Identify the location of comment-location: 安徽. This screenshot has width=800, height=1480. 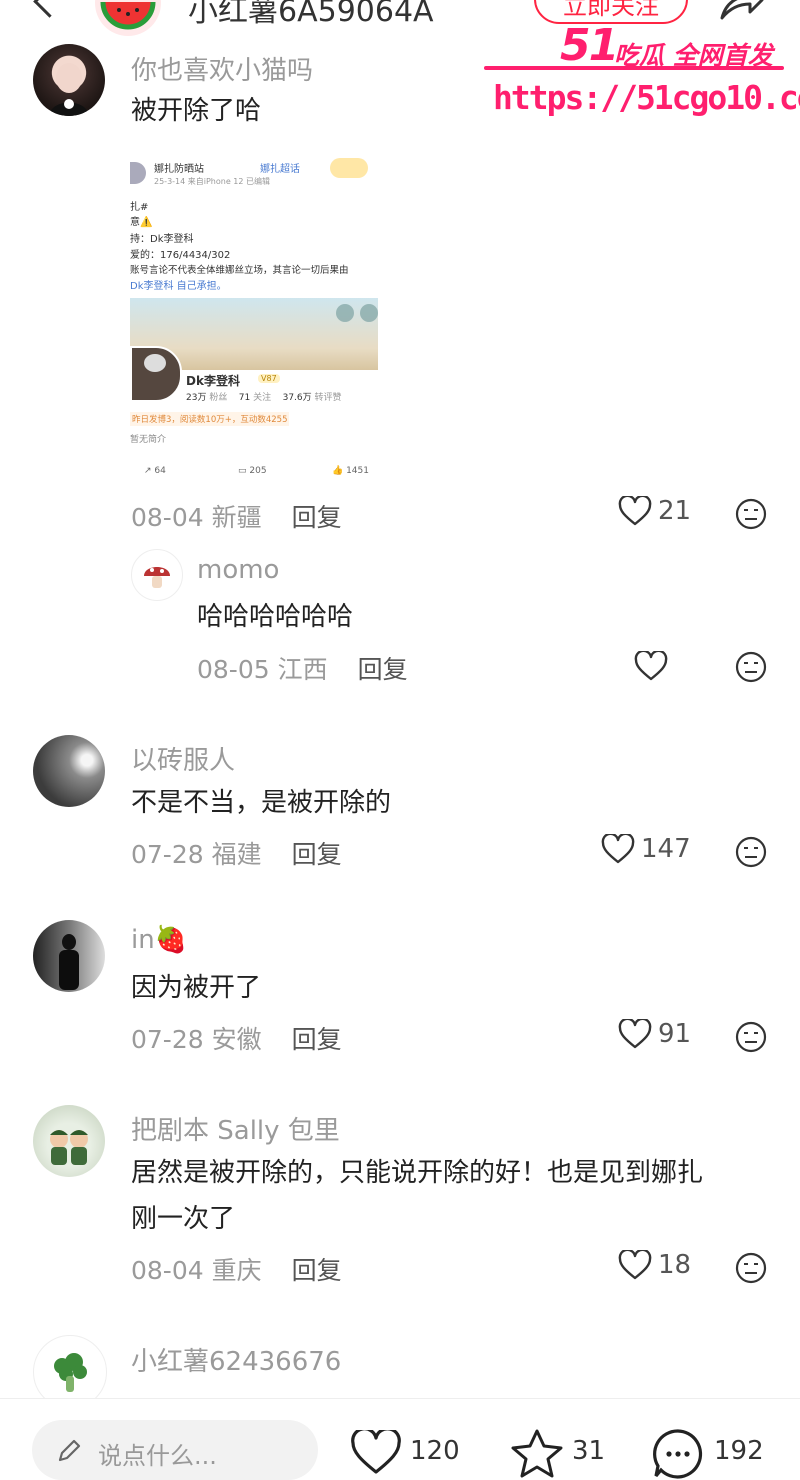
(236, 1039).